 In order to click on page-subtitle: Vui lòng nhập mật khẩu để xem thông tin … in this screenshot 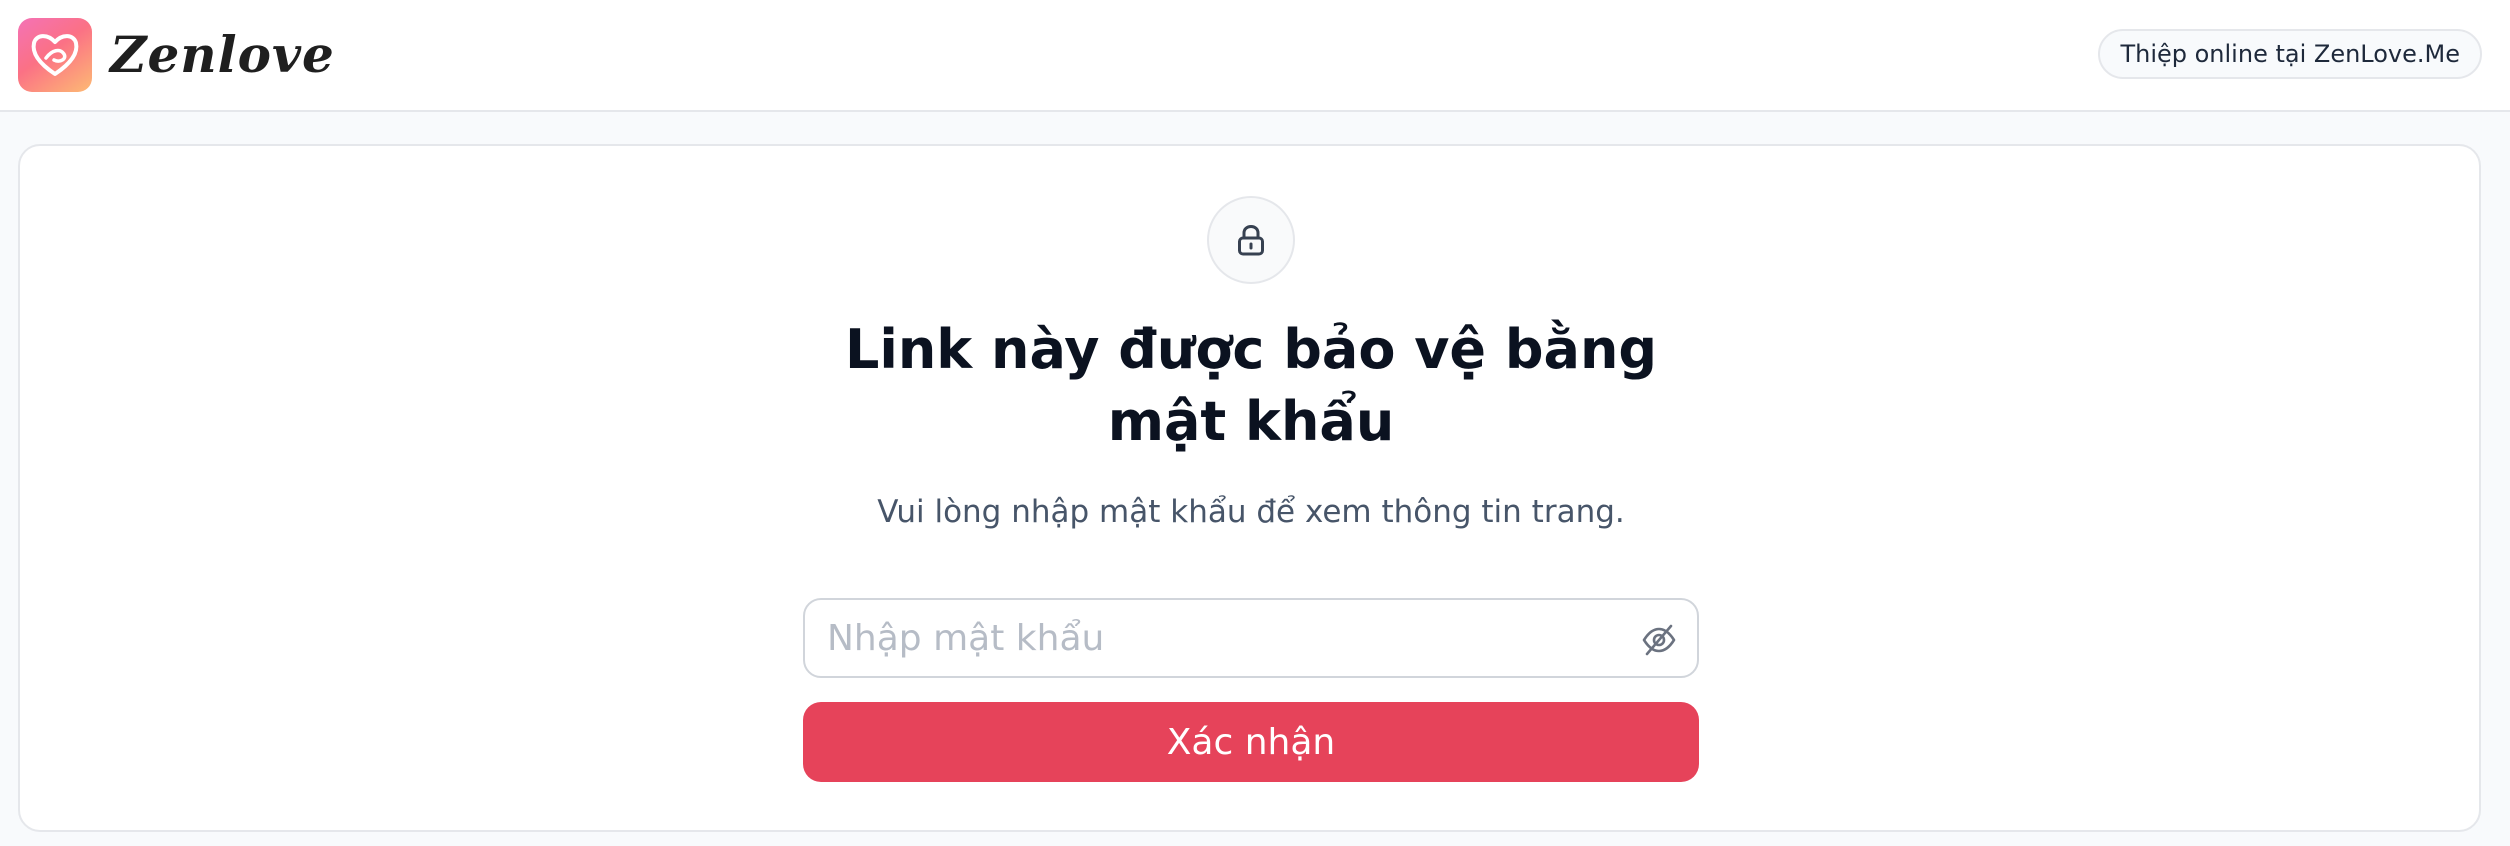, I will do `click(1251, 512)`.